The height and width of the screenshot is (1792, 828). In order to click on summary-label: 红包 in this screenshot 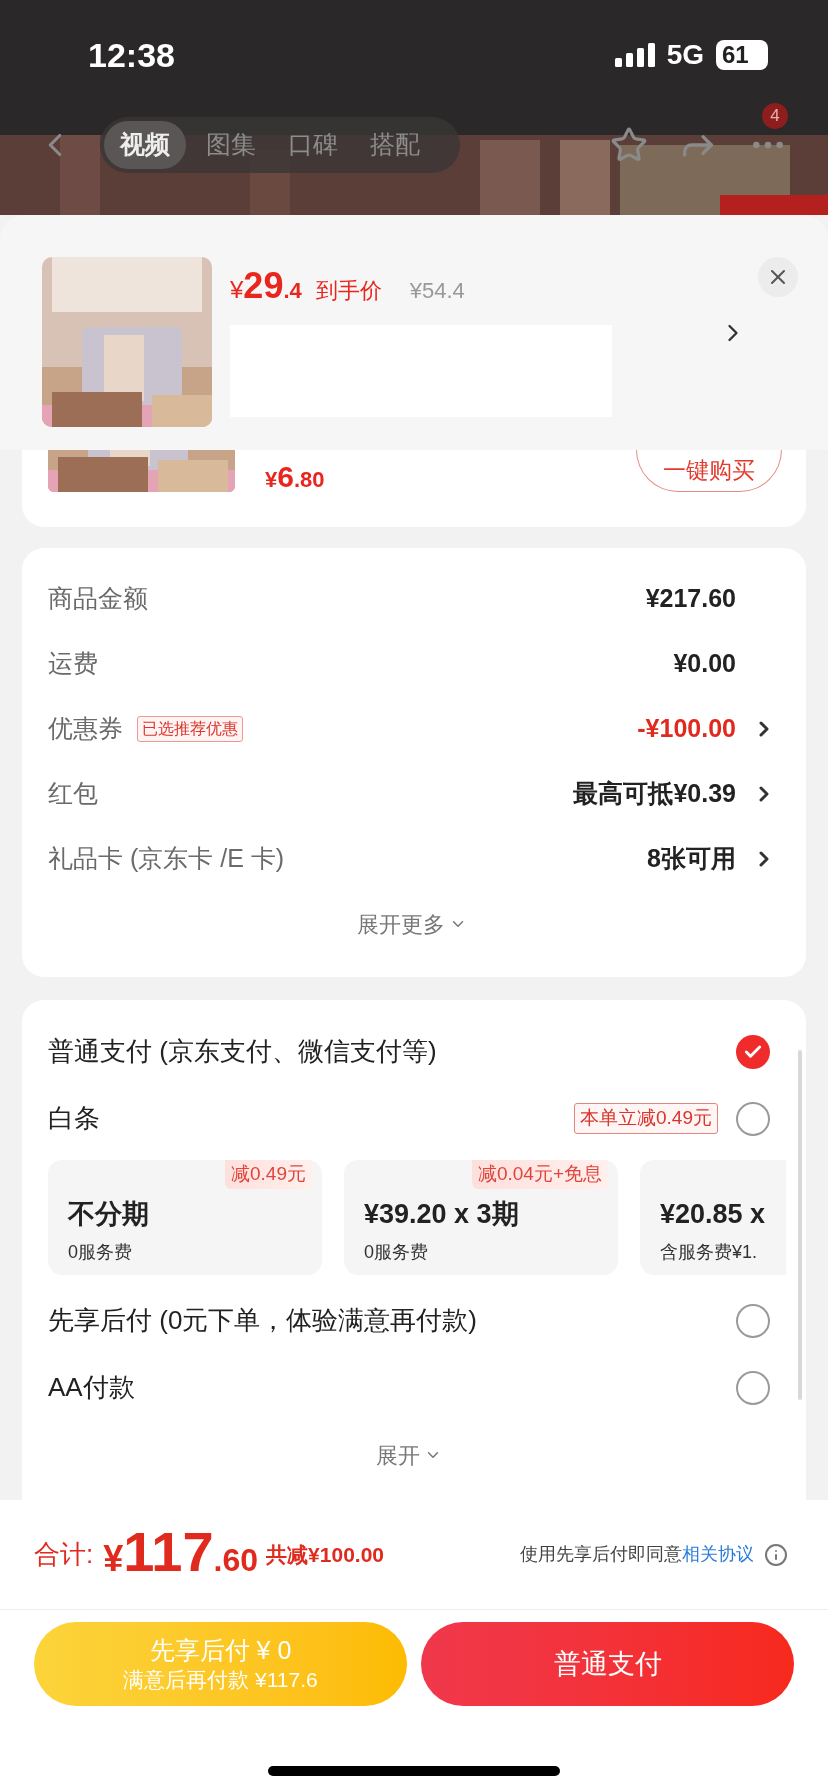, I will do `click(73, 793)`.